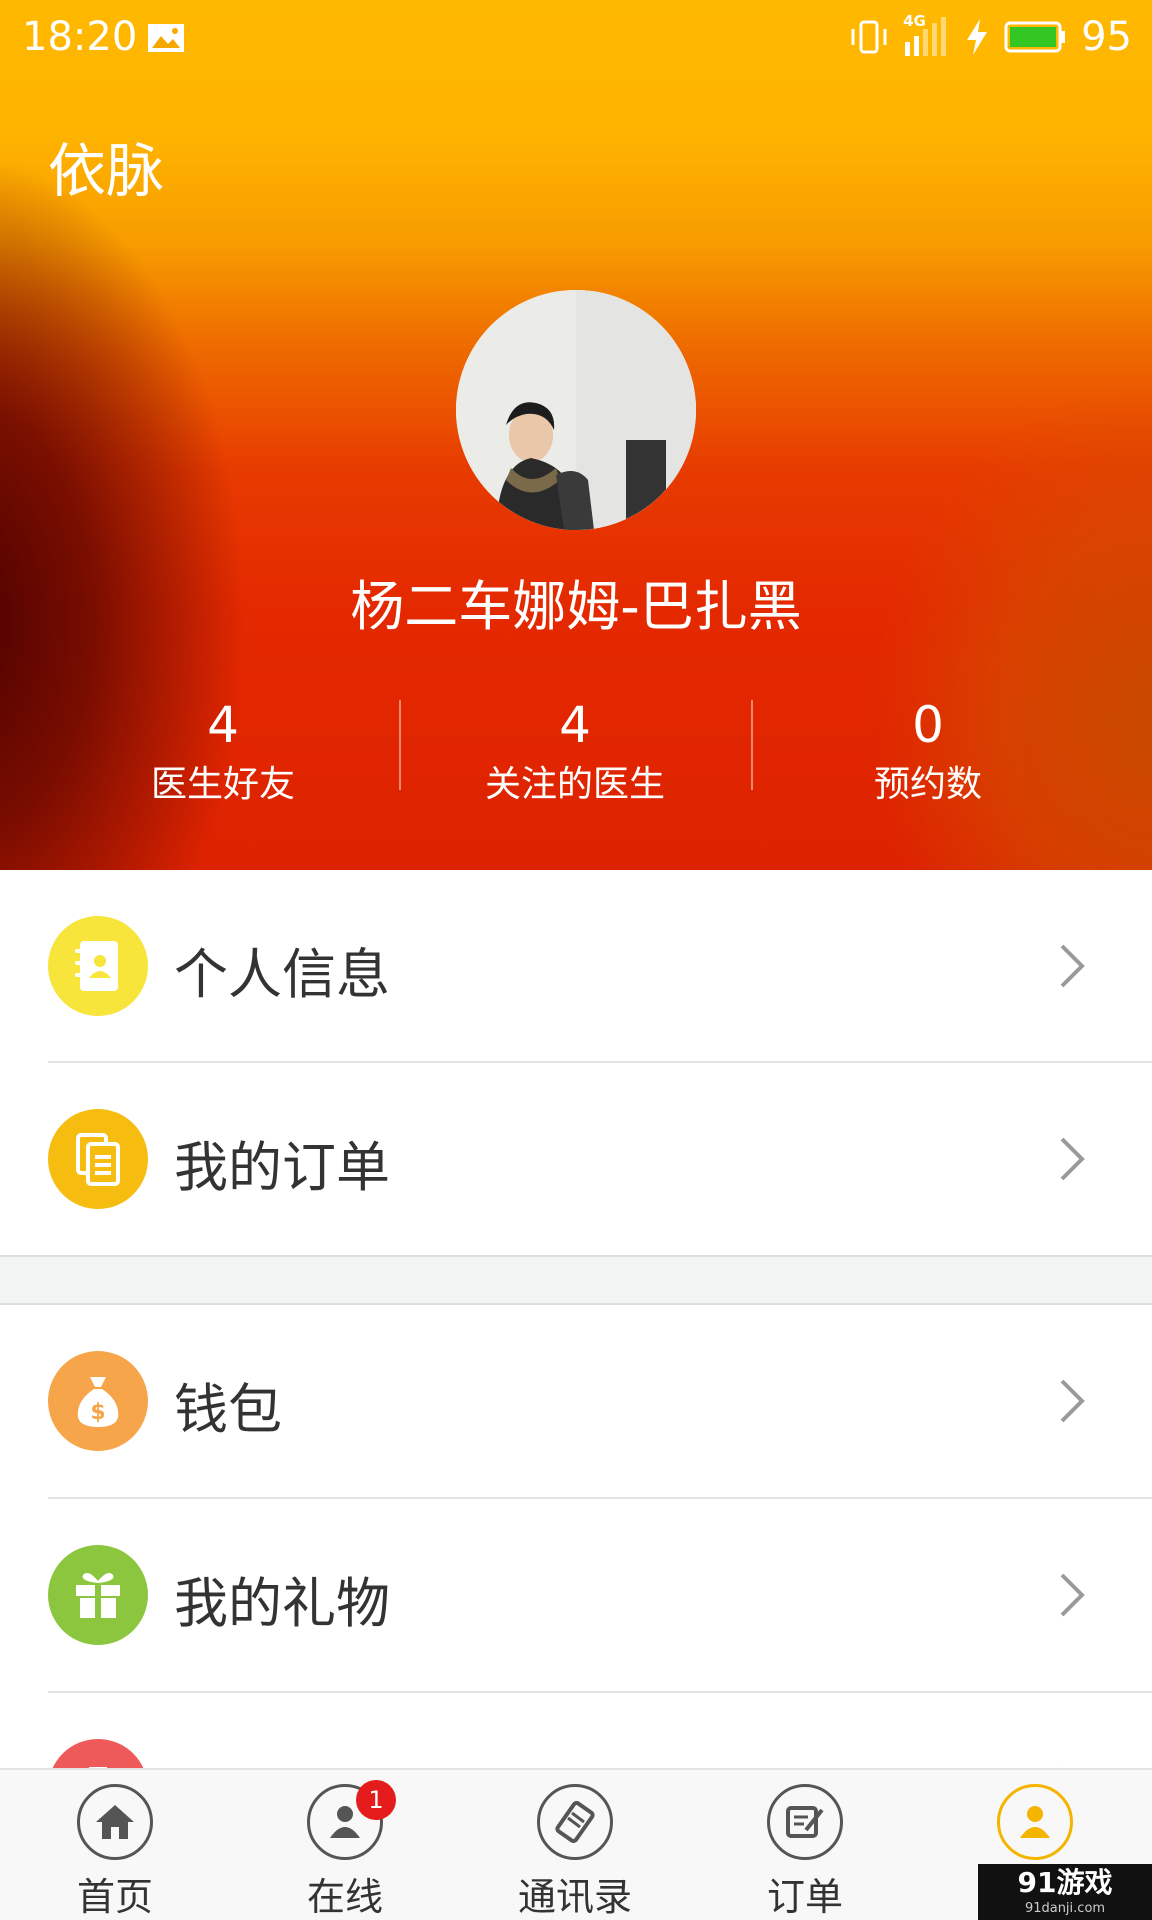  Describe the element at coordinates (576, 1159) in the screenshot. I see `menu-item-my-orders: 我的订单` at that location.